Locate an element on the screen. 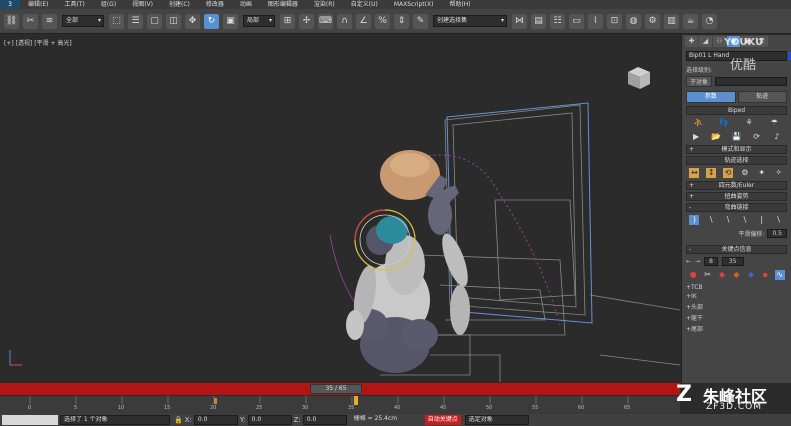 This screenshot has height=426, width=791. menu-tools: 工具(T) is located at coordinates (74, 4).